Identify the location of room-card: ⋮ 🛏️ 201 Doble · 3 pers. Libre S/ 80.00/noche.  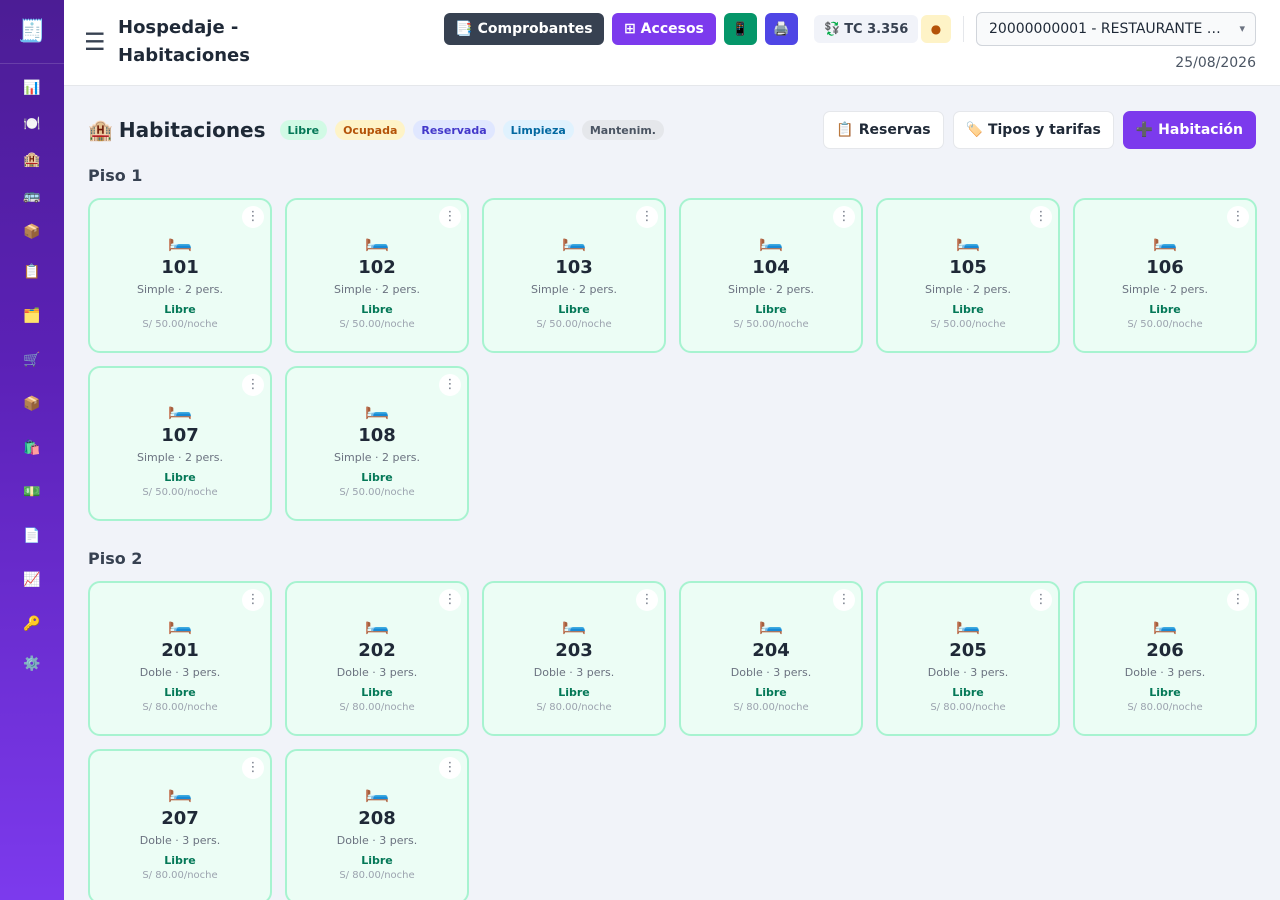
(180, 658).